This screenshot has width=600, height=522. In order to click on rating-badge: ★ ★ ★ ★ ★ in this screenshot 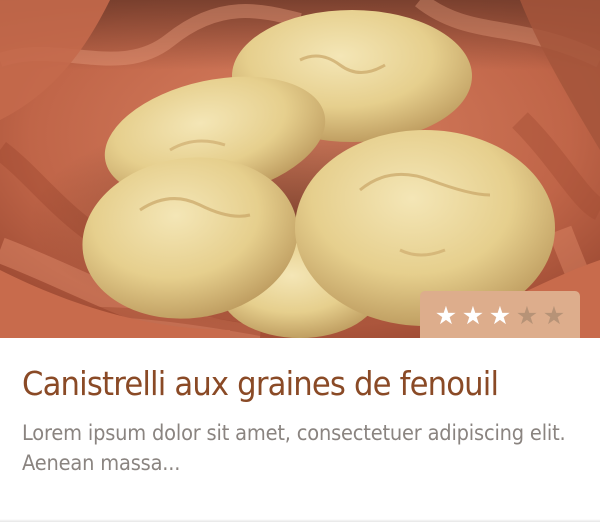, I will do `click(500, 314)`.